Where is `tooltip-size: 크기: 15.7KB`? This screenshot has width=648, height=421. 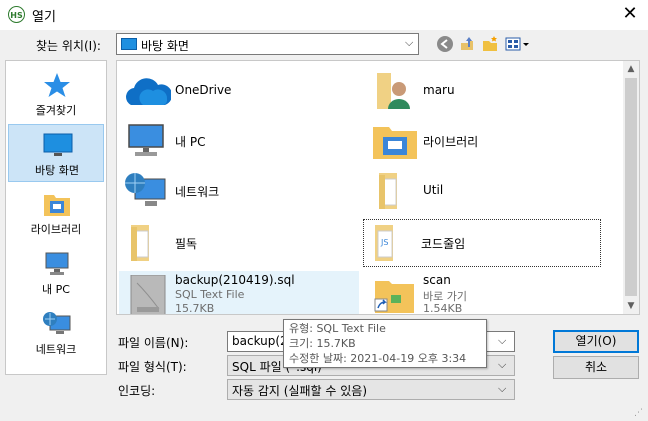 tooltip-size: 크기: 15.7KB is located at coordinates (322, 343).